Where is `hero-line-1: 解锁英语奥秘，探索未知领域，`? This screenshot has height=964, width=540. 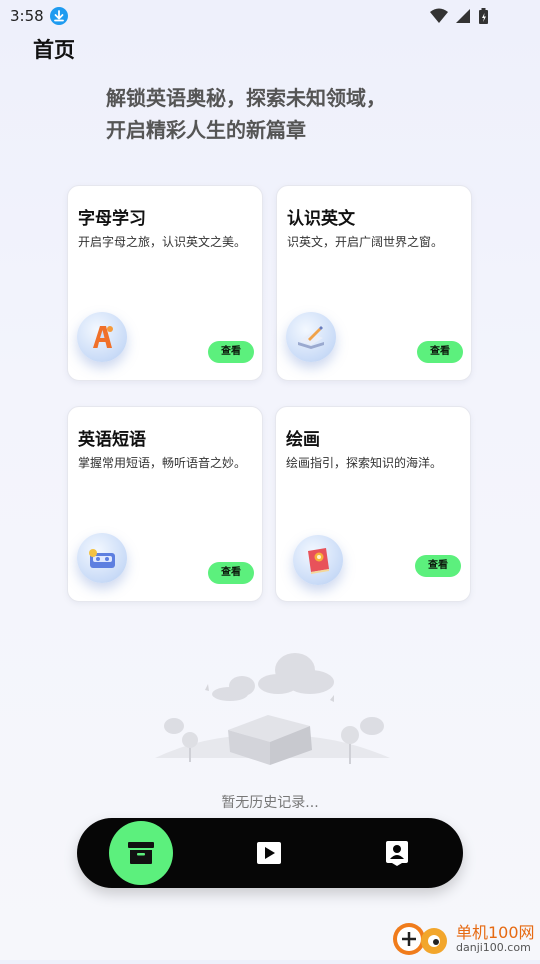 hero-line-1: 解锁英语奥秘，探索未知领域， is located at coordinates (246, 98).